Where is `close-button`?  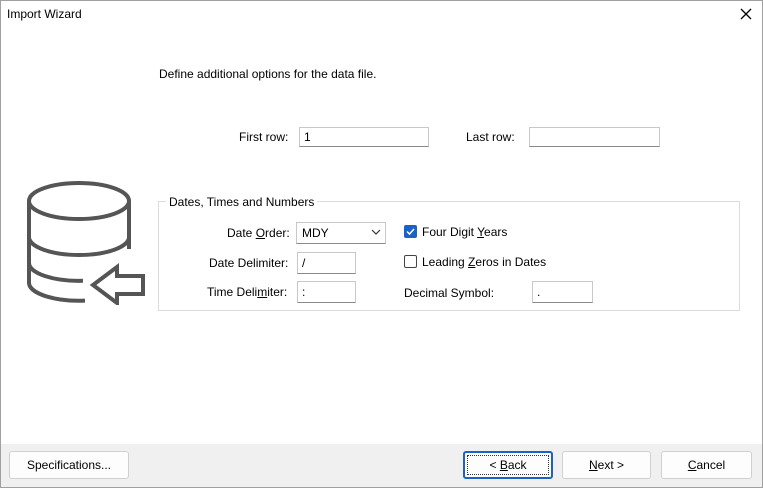
close-button is located at coordinates (746, 14).